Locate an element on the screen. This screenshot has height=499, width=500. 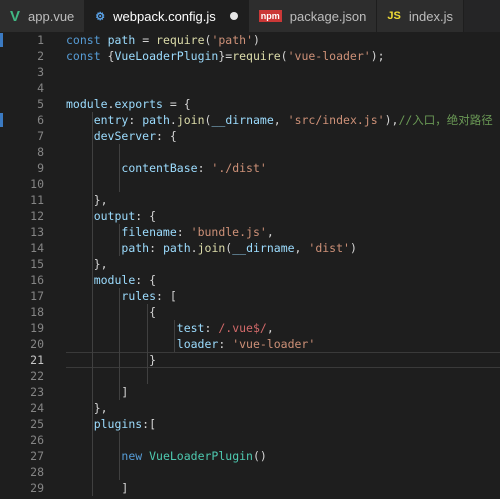
code-line: 1 const path = require('path') is located at coordinates (250, 40).